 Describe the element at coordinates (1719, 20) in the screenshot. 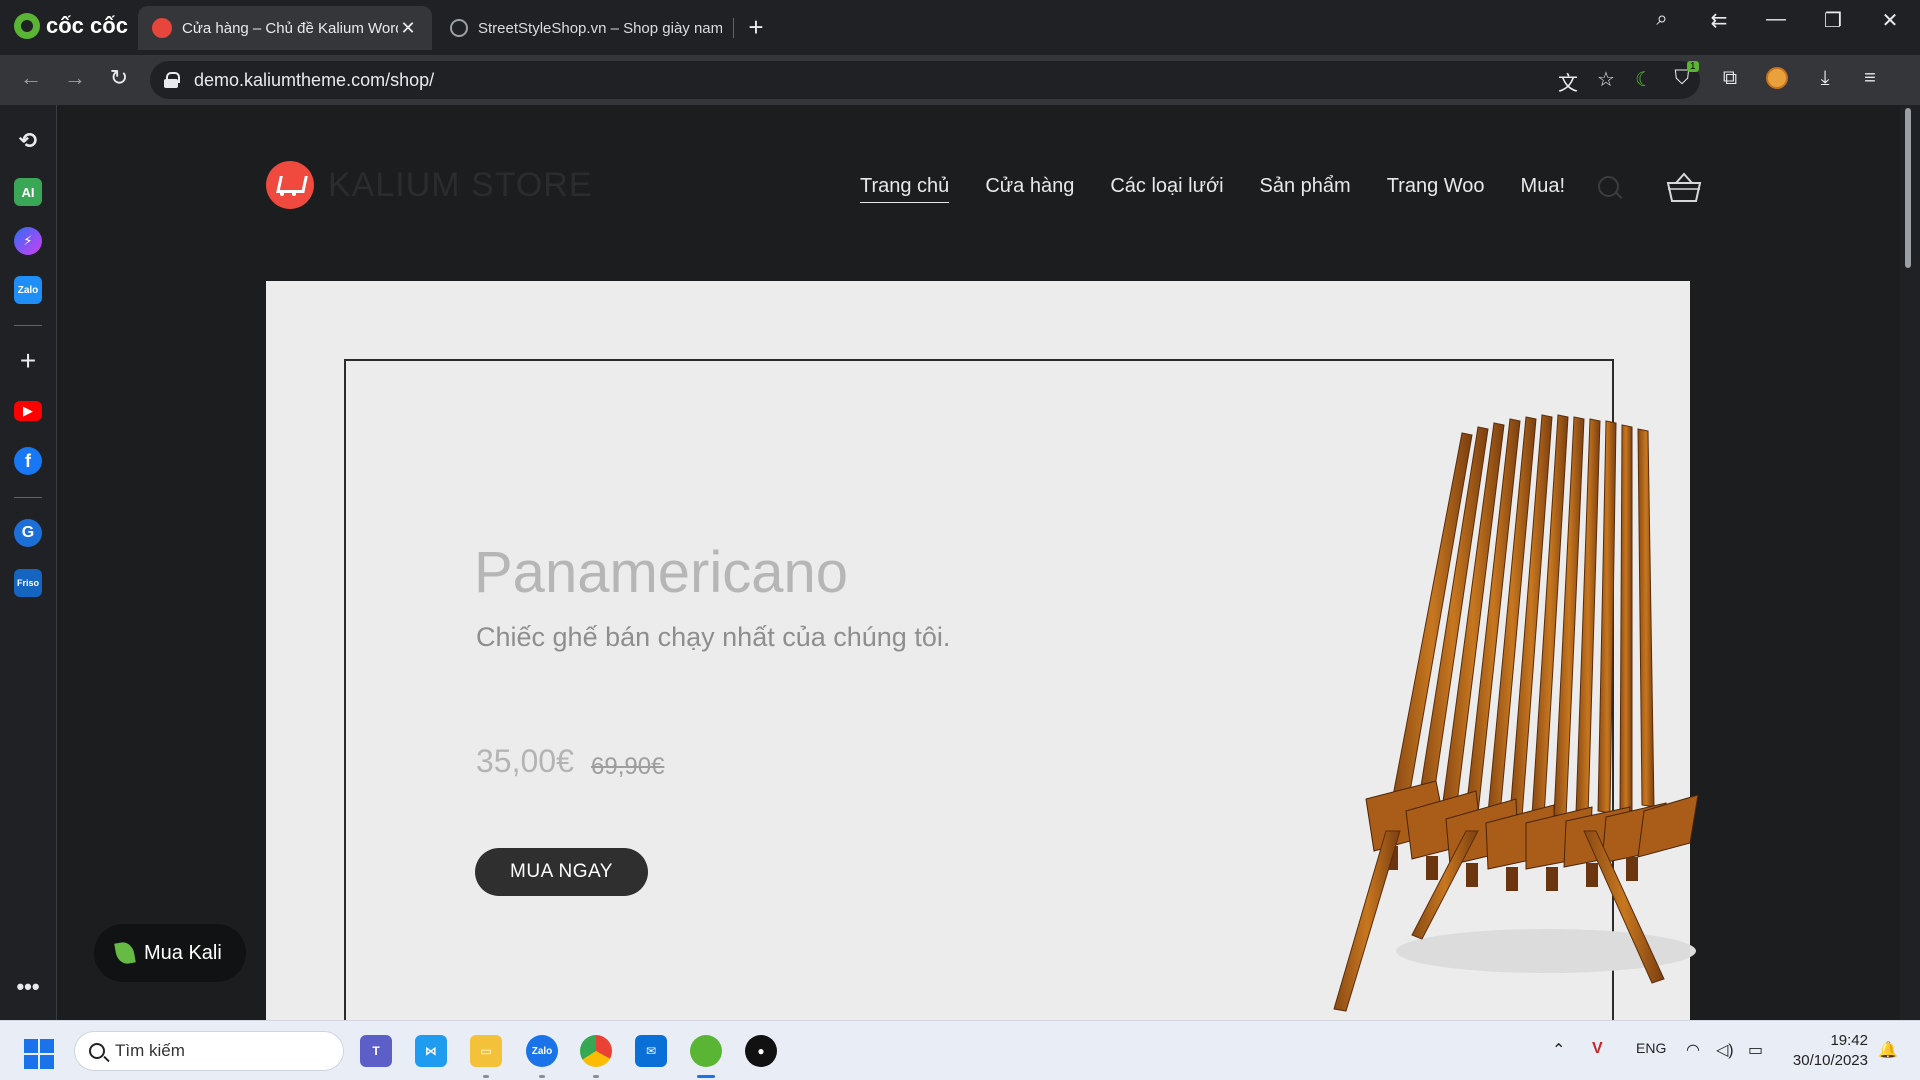

I see `back-forward-cache-icon: ⇇` at that location.